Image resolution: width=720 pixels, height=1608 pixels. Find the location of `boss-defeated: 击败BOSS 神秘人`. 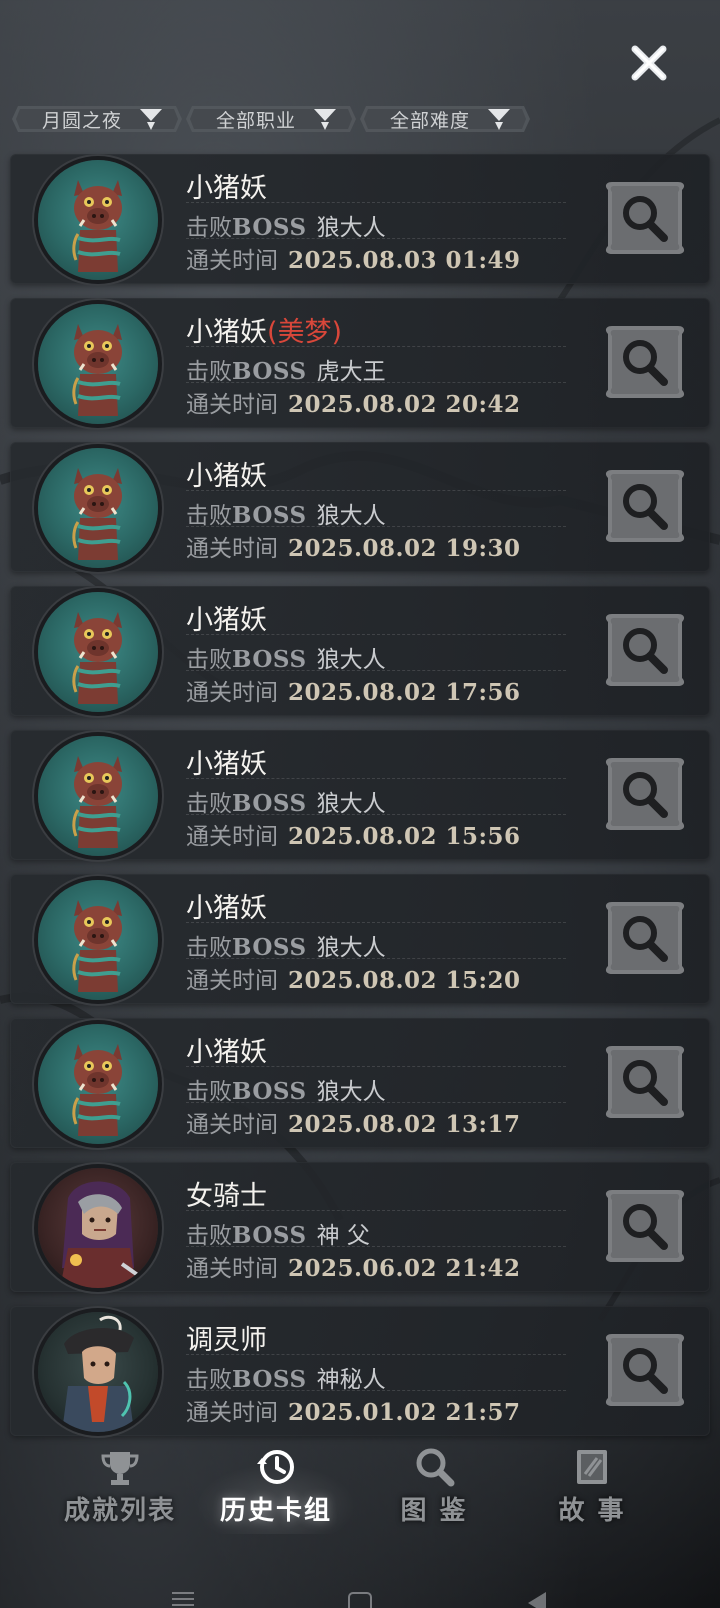

boss-defeated: 击败BOSS 神秘人 is located at coordinates (286, 1377).